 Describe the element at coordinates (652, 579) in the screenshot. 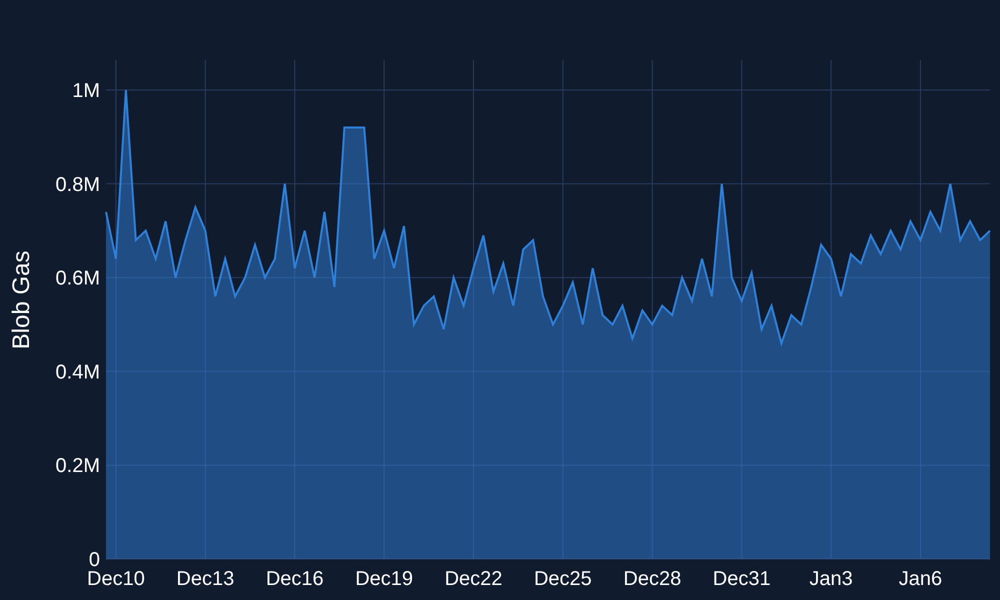

I see `axis-tick-label: Dec28` at that location.